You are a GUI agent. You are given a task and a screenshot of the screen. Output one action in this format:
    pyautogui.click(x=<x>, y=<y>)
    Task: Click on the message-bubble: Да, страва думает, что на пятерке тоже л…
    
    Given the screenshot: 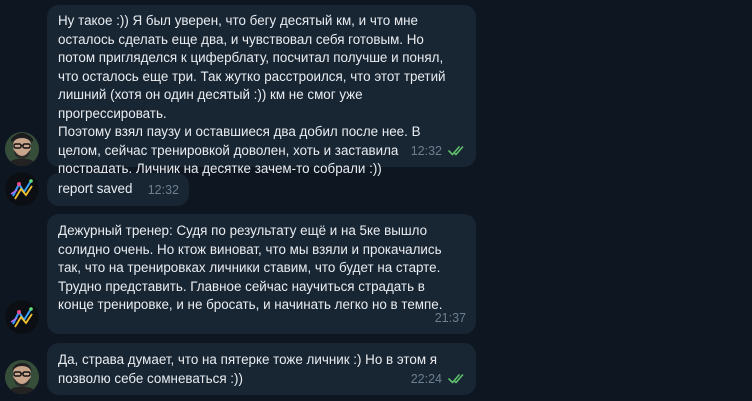 What is the action you would take?
    pyautogui.click(x=261, y=369)
    